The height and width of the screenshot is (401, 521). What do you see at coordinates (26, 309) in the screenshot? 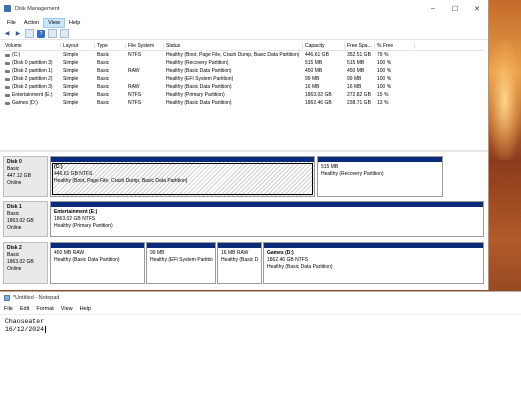
I see `notepad-menu-edit: Edit` at bounding box center [26, 309].